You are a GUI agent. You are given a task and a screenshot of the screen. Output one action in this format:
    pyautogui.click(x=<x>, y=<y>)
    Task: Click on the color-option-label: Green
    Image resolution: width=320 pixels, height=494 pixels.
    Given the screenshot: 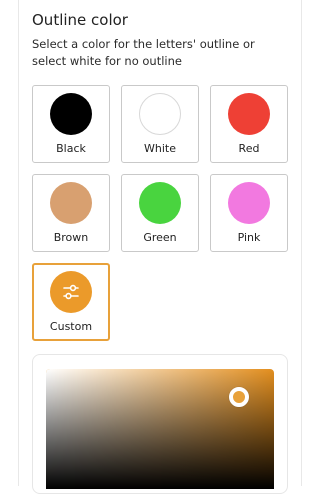 What is the action you would take?
    pyautogui.click(x=160, y=237)
    